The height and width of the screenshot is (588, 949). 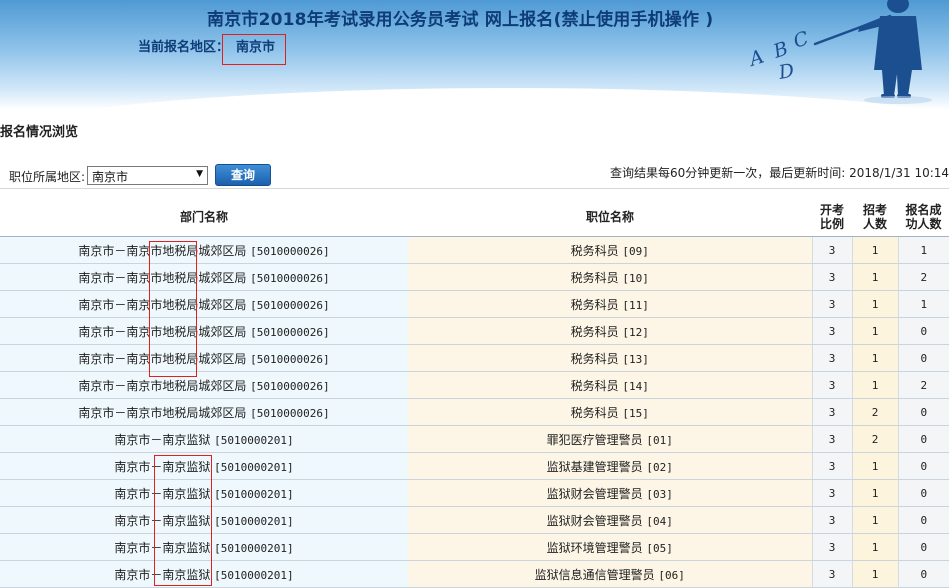 What do you see at coordinates (474, 188) in the screenshot?
I see `toolbar-divider` at bounding box center [474, 188].